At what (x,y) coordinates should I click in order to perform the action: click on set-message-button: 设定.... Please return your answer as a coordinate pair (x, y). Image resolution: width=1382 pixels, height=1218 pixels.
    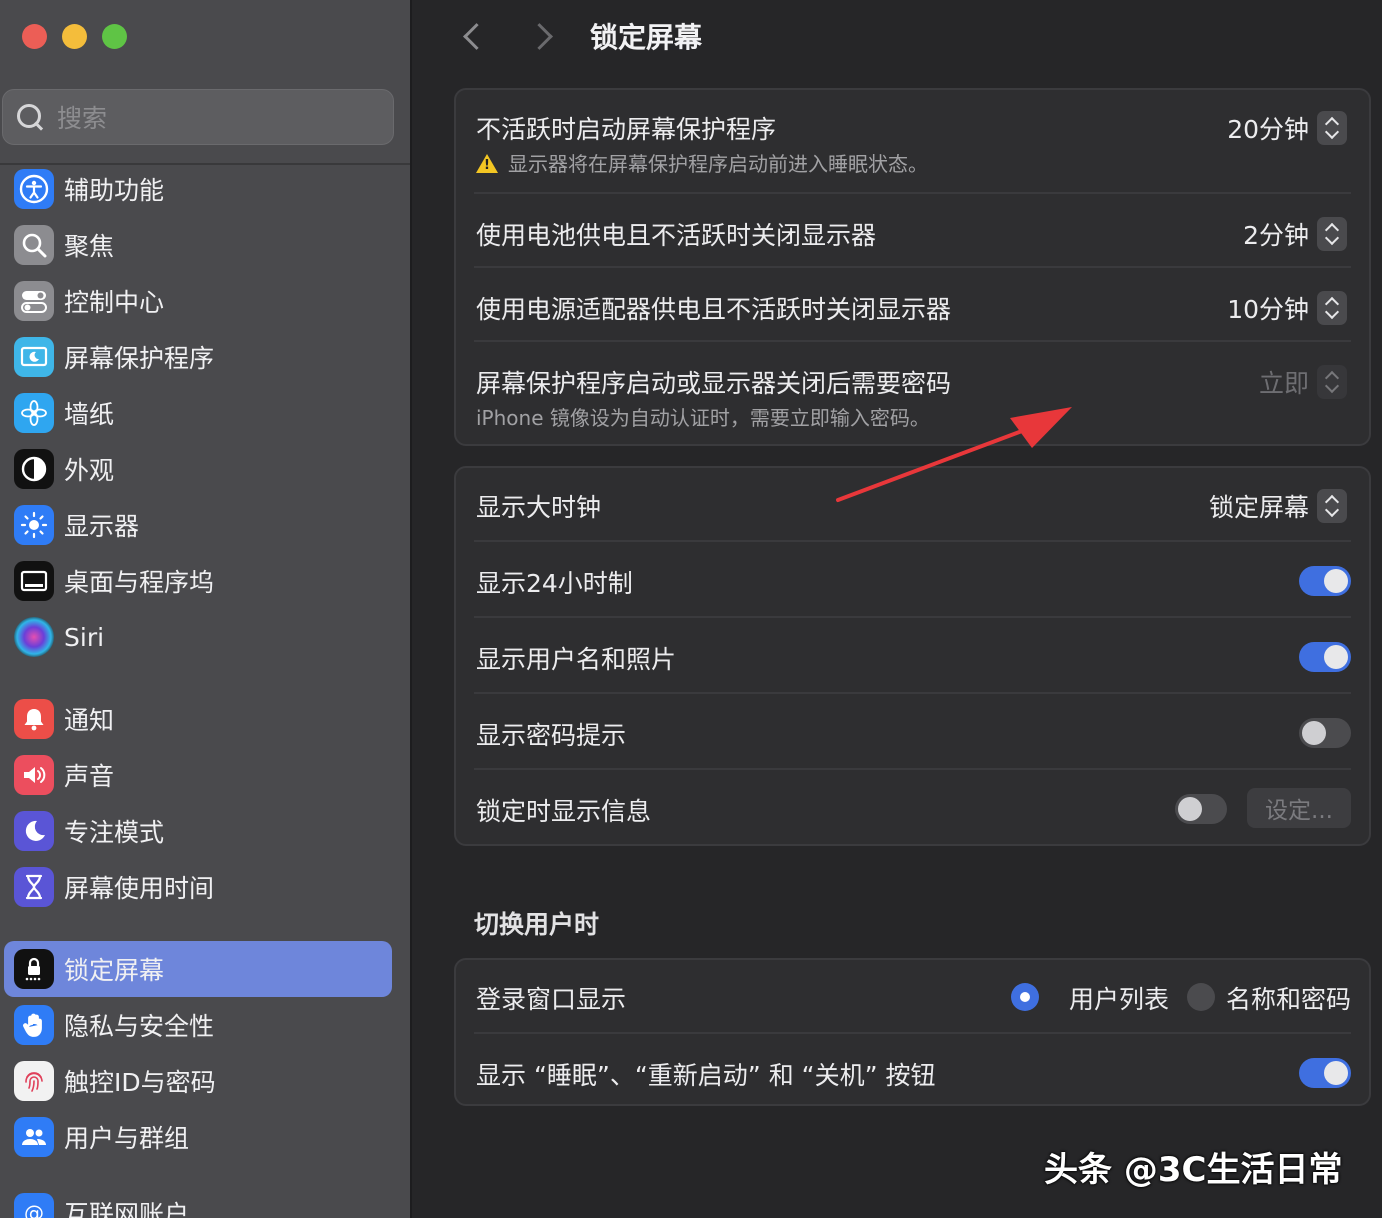
    Looking at the image, I should click on (1299, 808).